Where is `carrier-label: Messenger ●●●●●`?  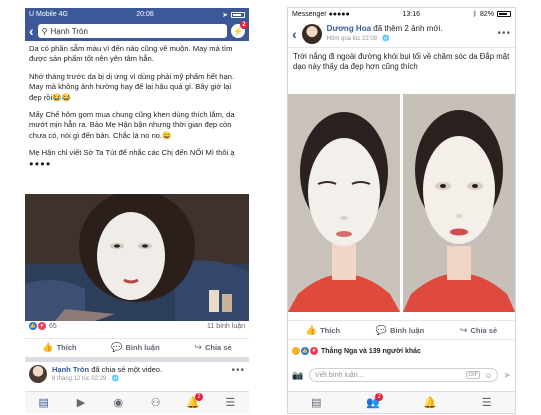
carrier-label: Messenger ●●●●● is located at coordinates (321, 14).